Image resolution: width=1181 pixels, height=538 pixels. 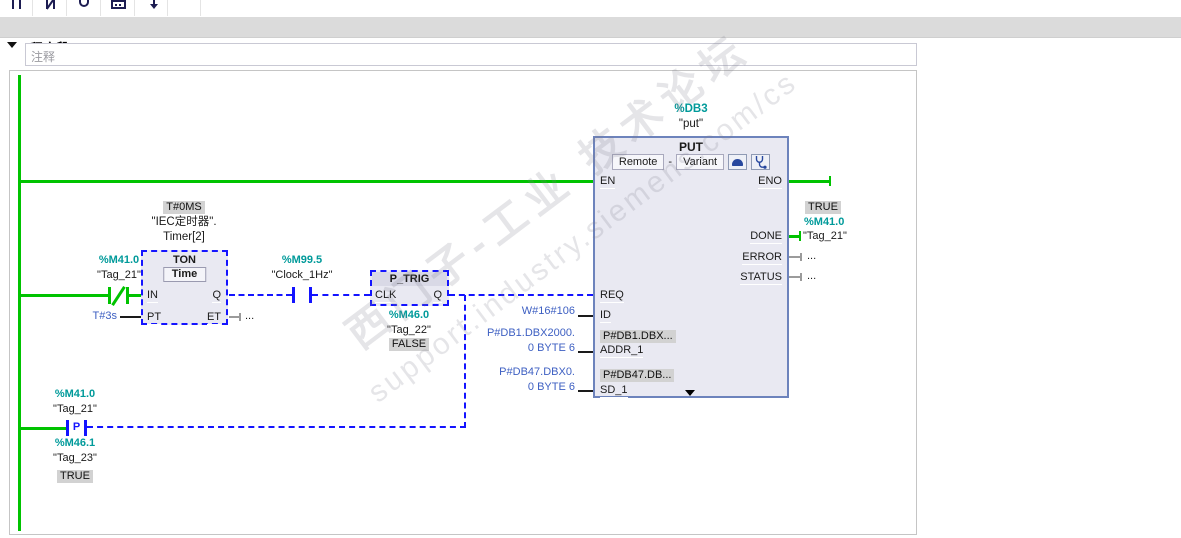 I want to click on expand-pins-icon, so click(x=690, y=393).